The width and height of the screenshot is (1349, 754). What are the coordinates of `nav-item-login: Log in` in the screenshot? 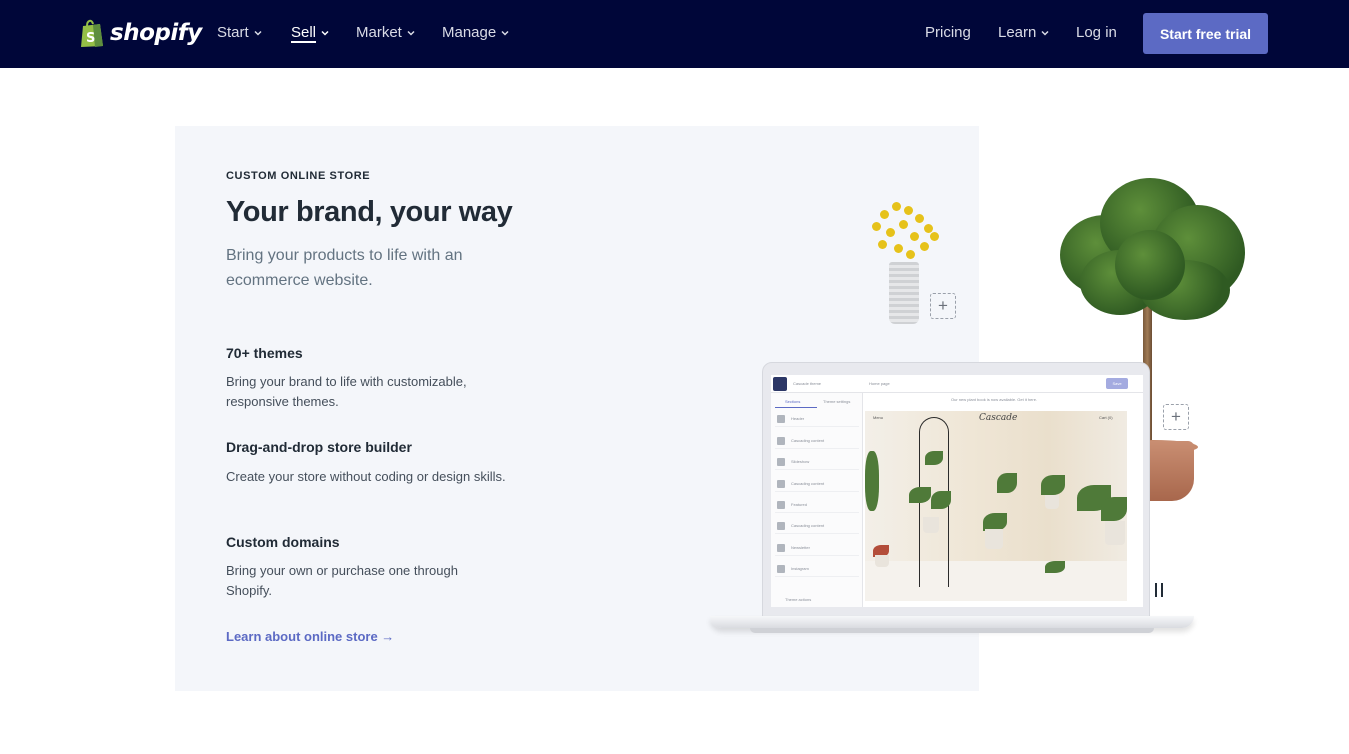 It's located at (1096, 32).